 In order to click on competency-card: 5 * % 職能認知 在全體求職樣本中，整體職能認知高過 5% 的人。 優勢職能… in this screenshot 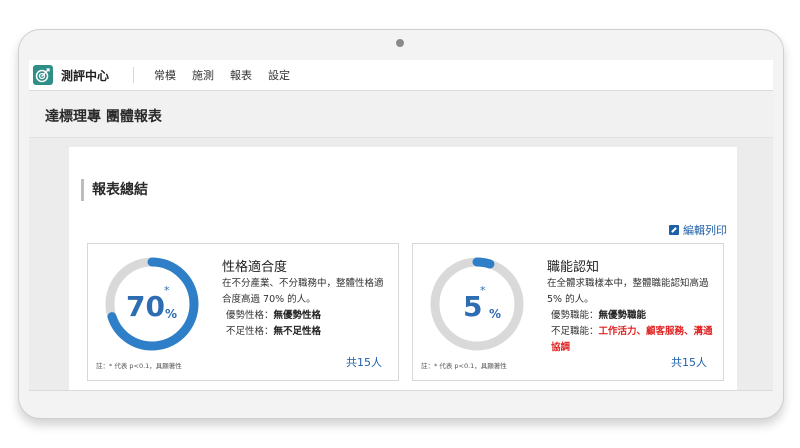, I will do `click(568, 312)`.